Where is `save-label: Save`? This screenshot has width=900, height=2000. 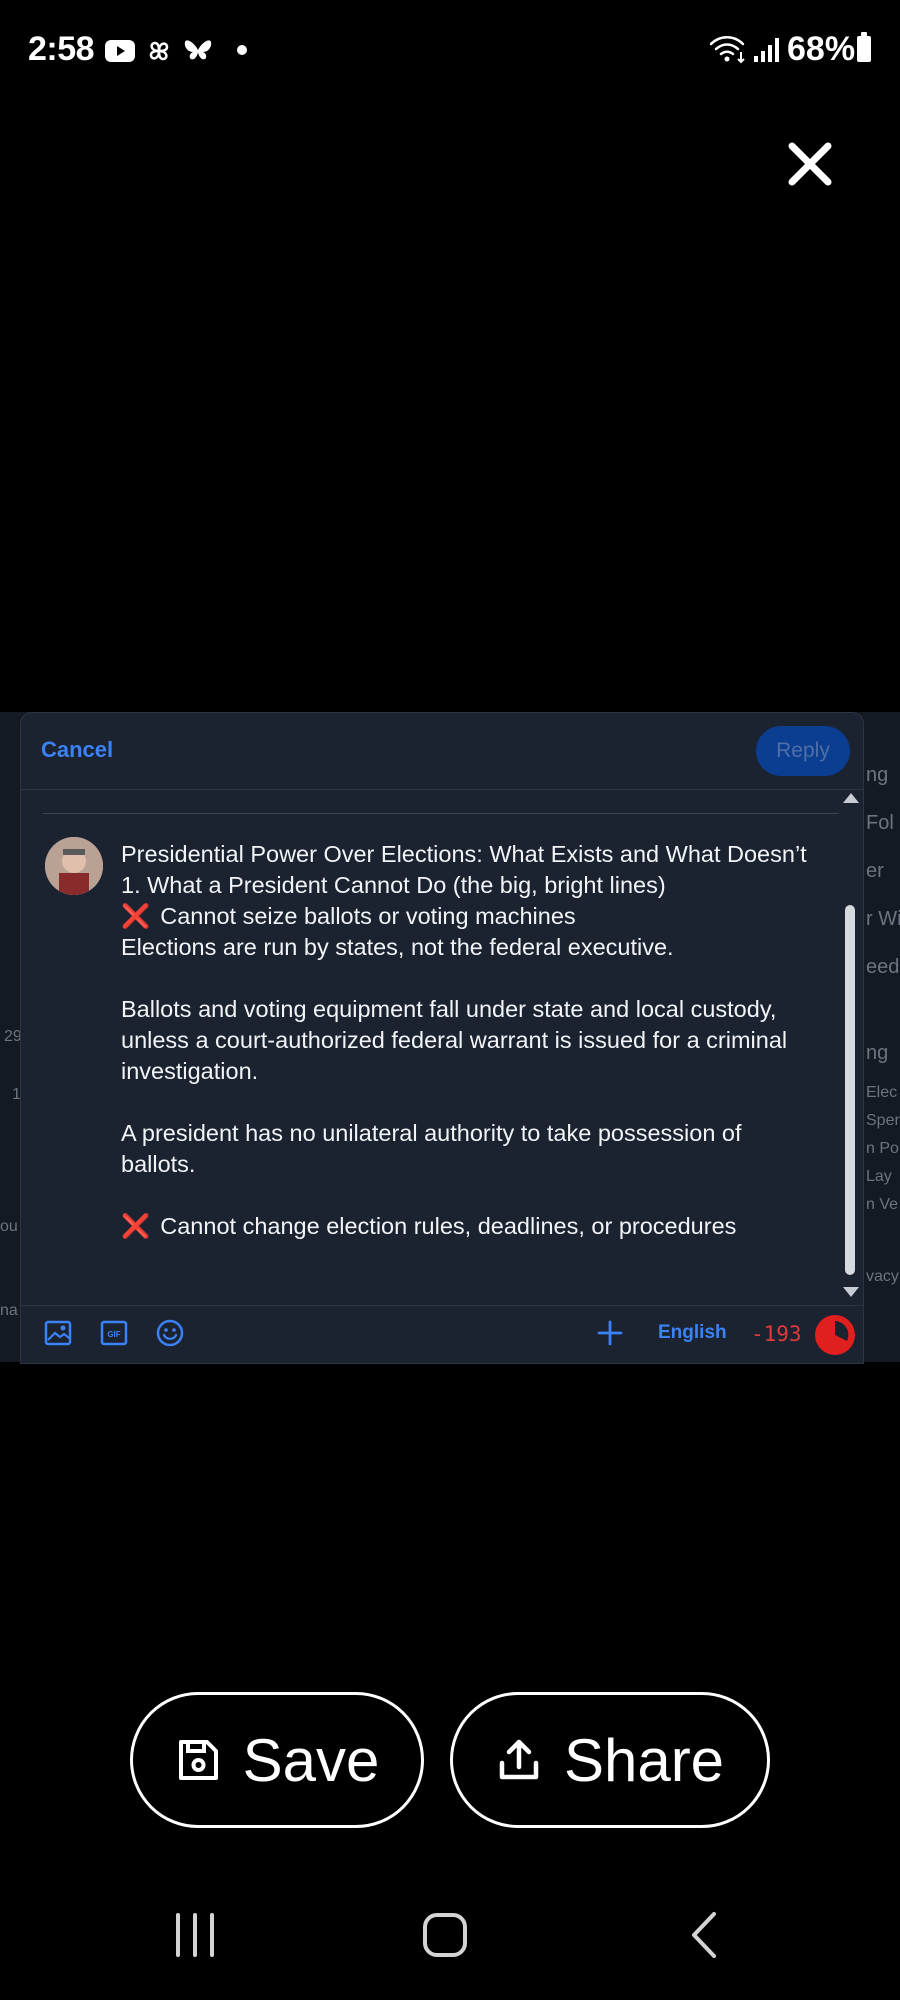
save-label: Save is located at coordinates (311, 1760).